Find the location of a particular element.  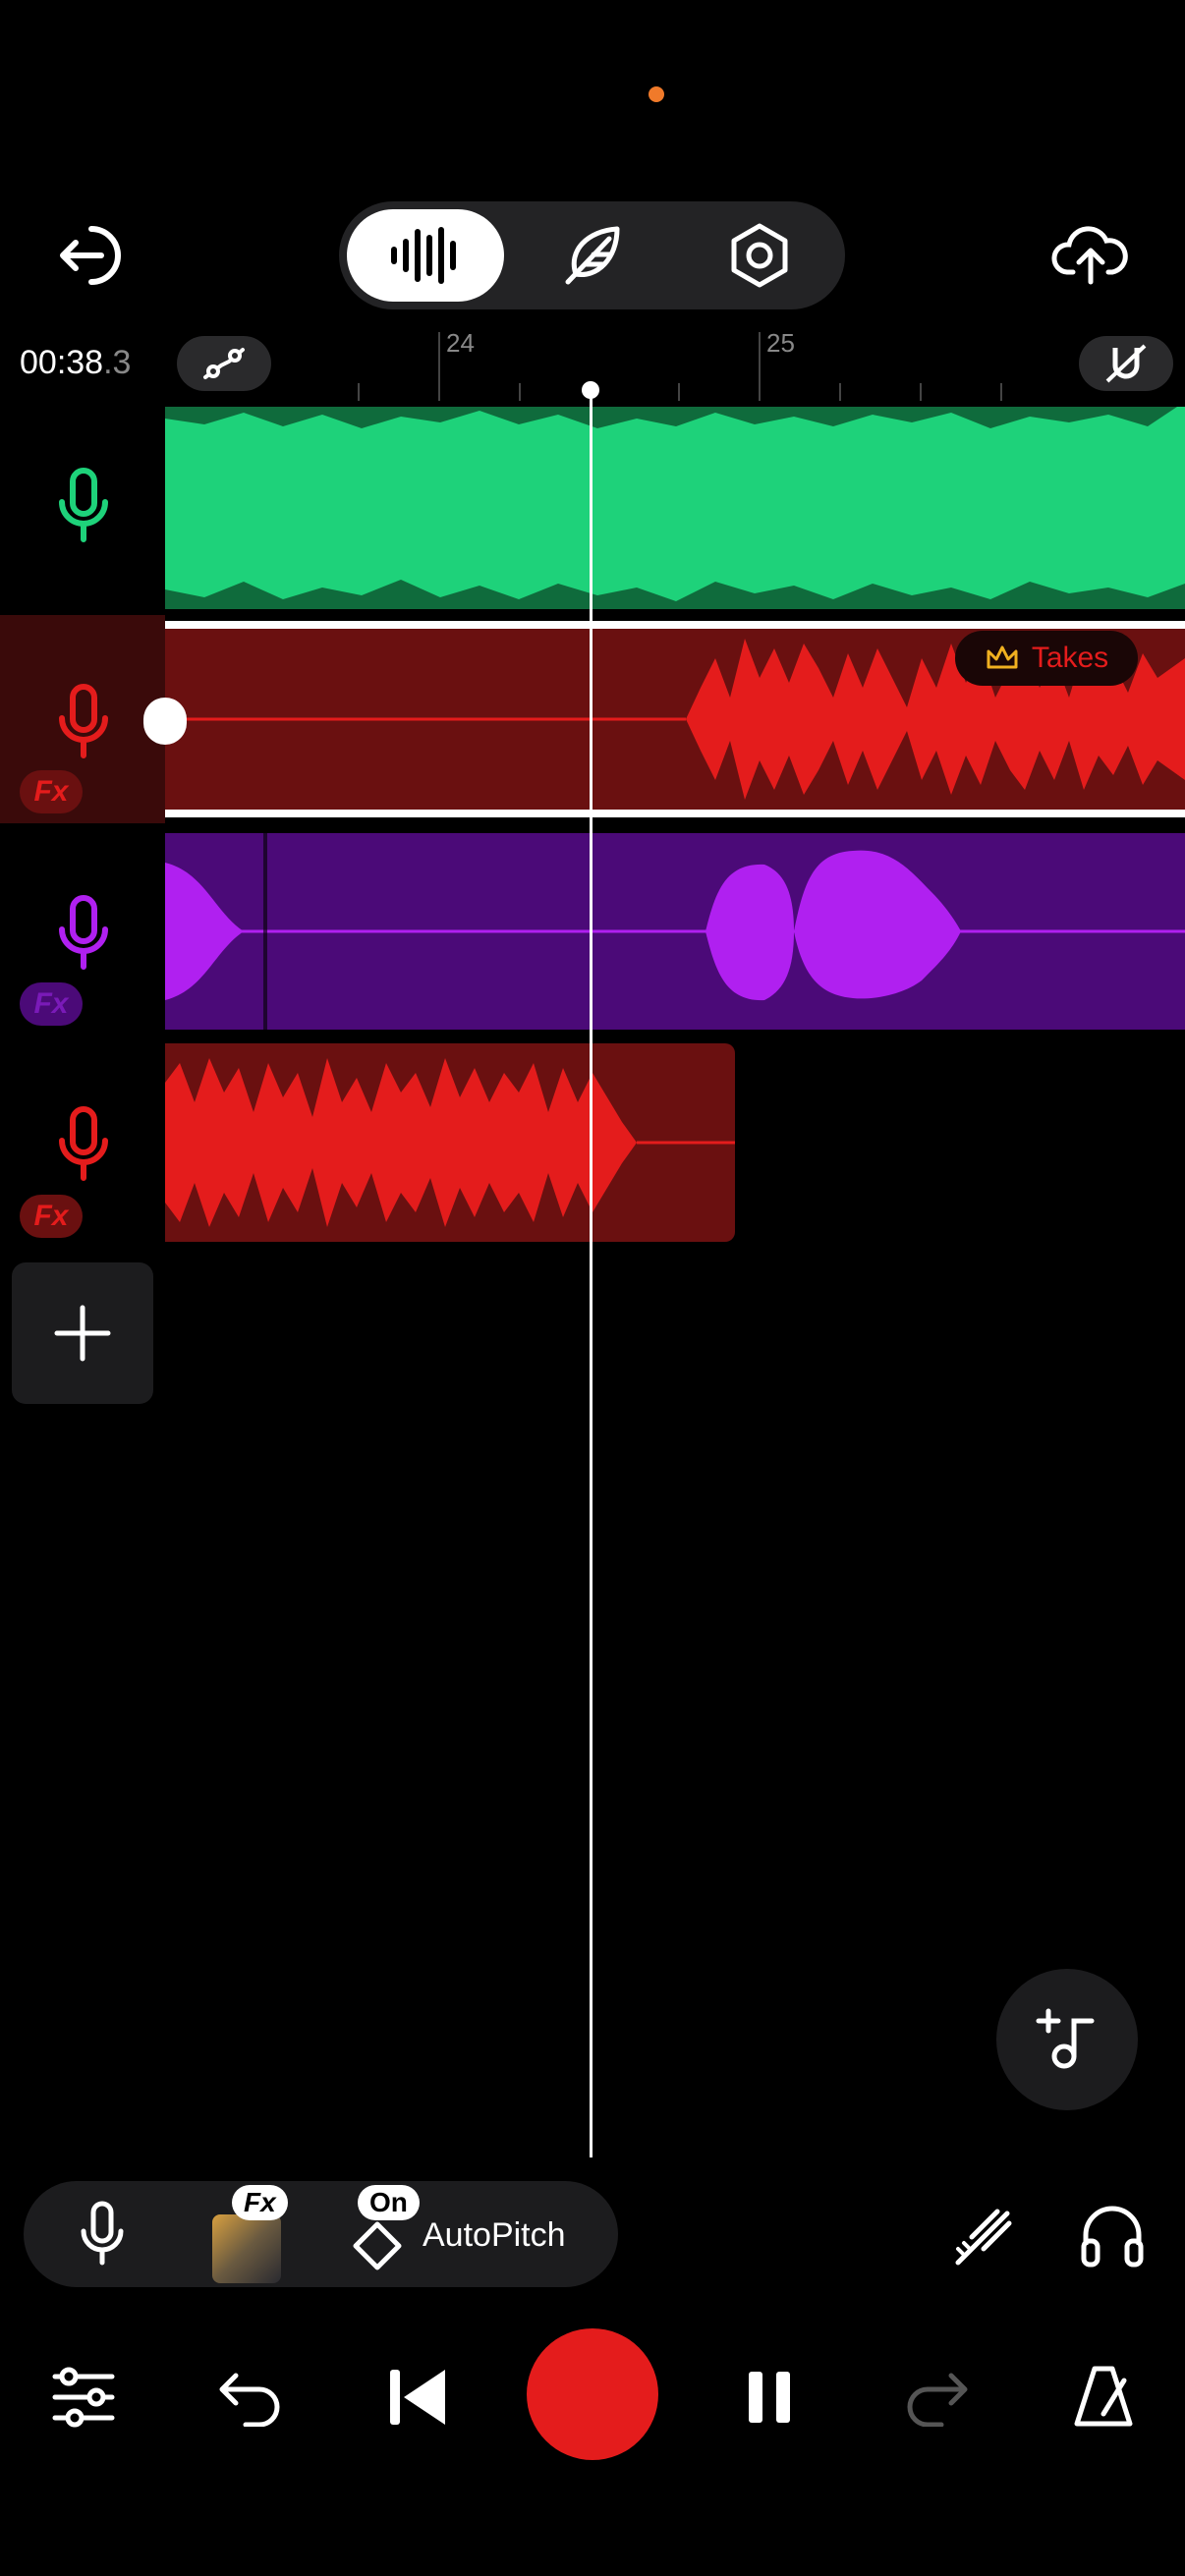

headphones-button is located at coordinates (1112, 2236).